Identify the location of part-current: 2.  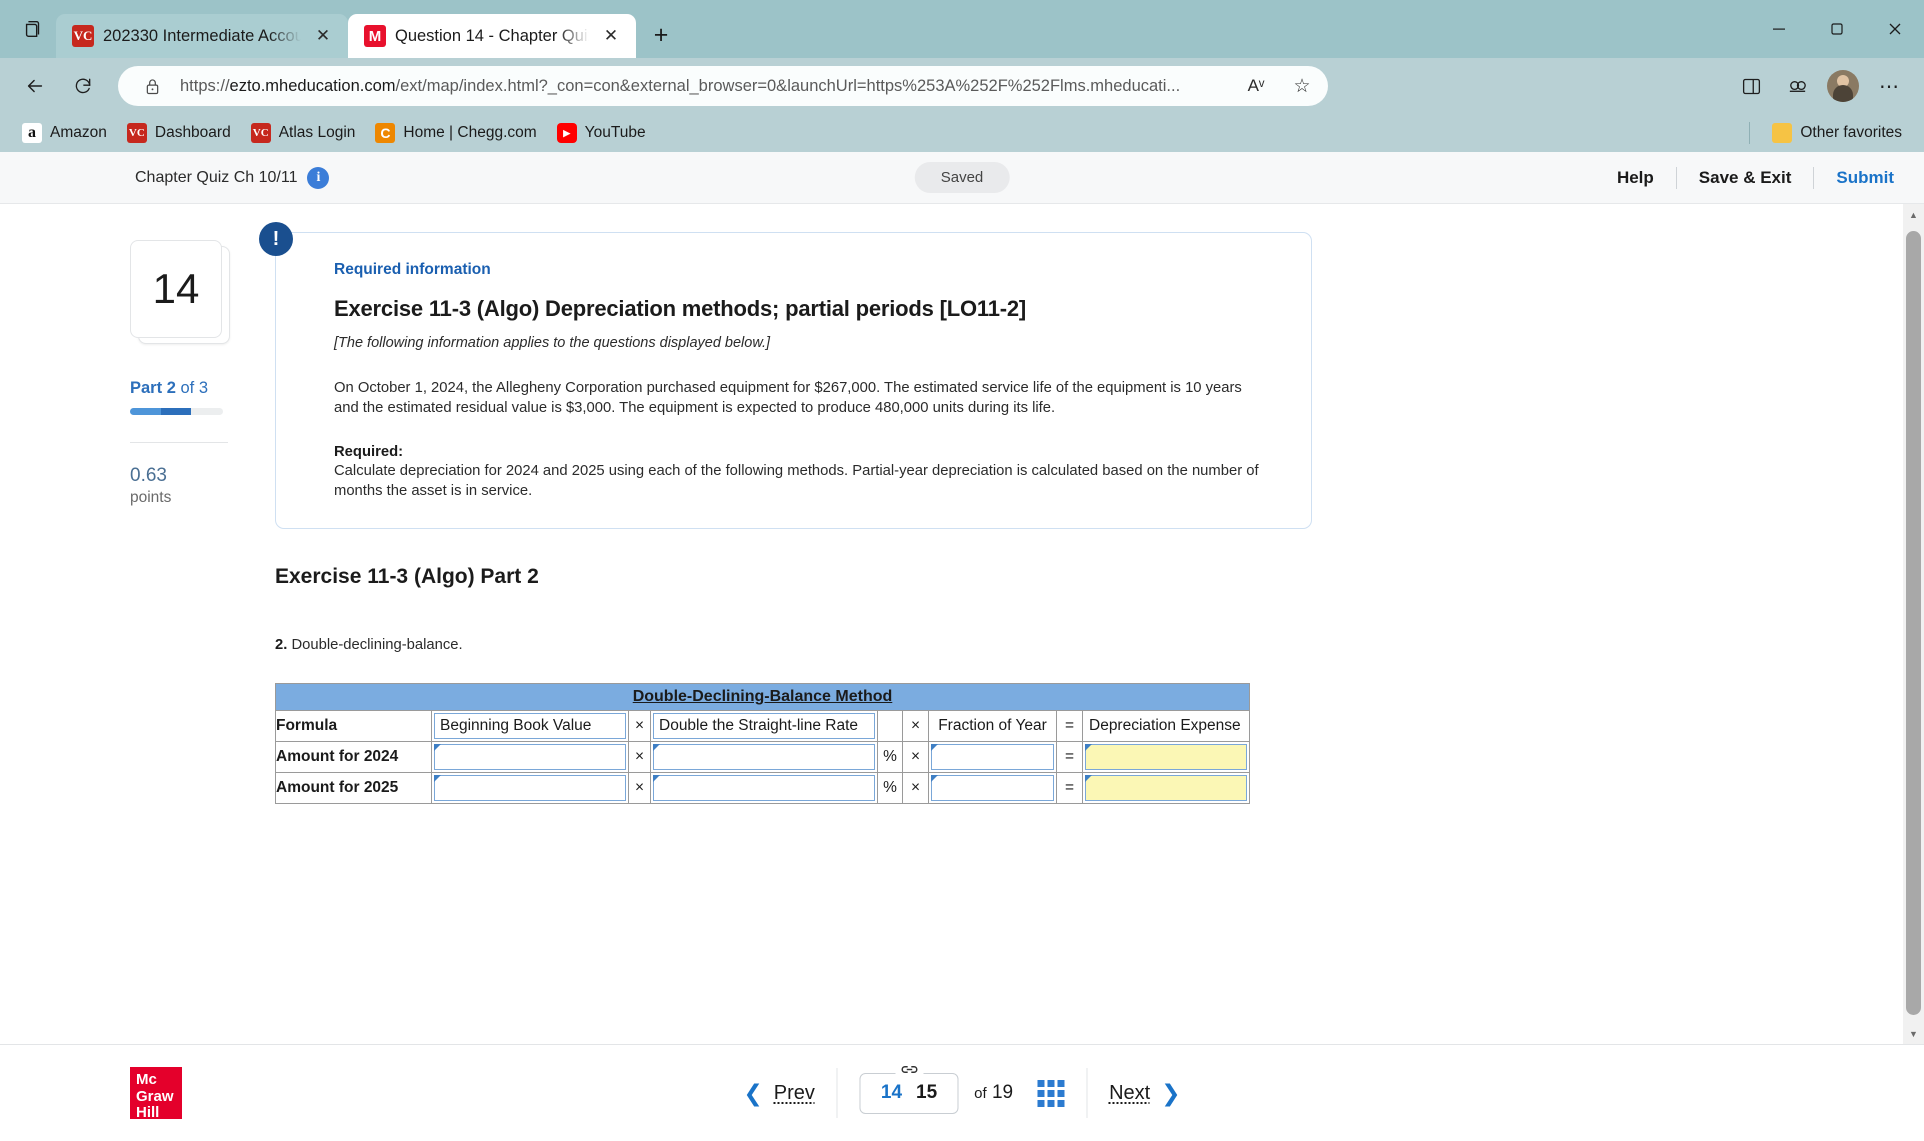
(171, 388).